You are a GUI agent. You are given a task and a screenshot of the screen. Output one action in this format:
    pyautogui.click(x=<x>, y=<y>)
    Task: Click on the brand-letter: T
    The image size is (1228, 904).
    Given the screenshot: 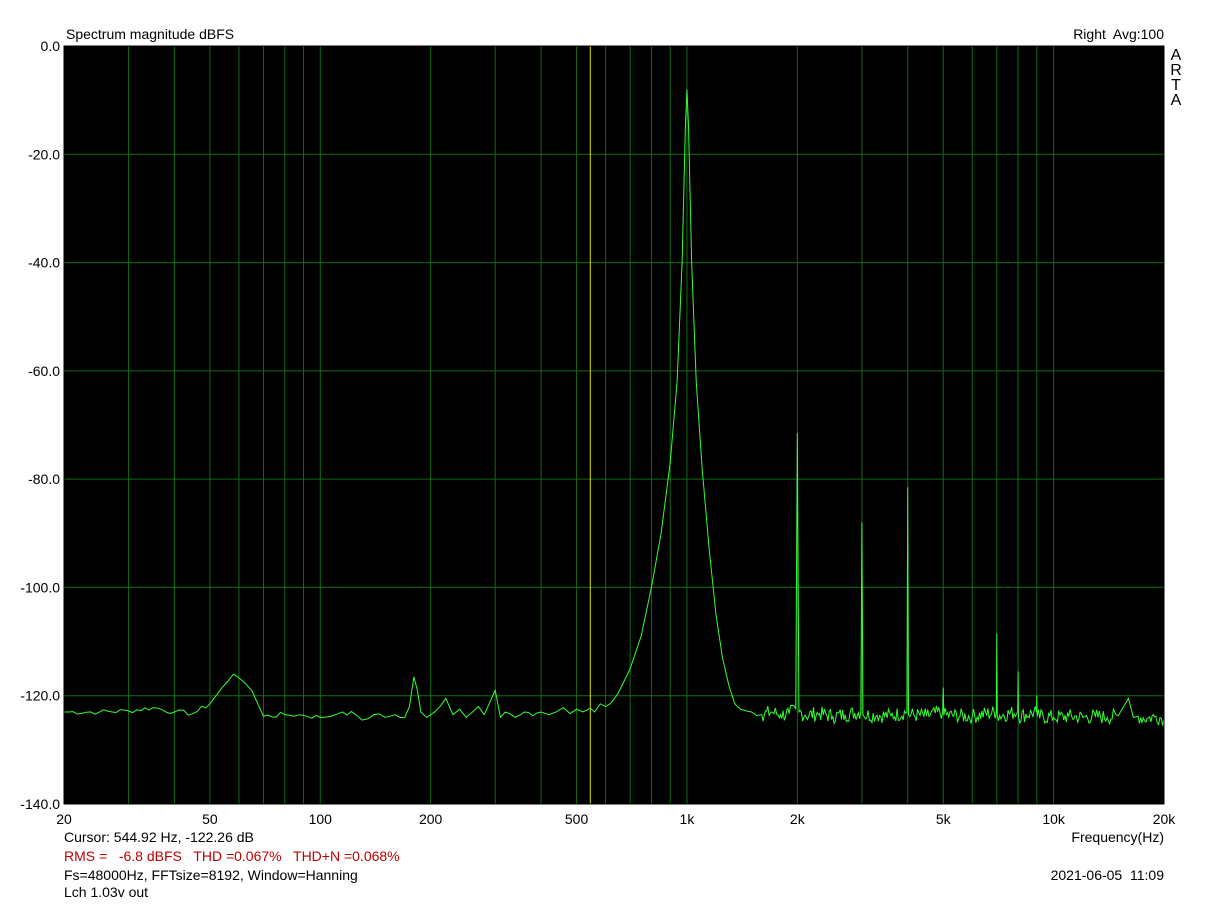 What is the action you would take?
    pyautogui.click(x=1176, y=85)
    